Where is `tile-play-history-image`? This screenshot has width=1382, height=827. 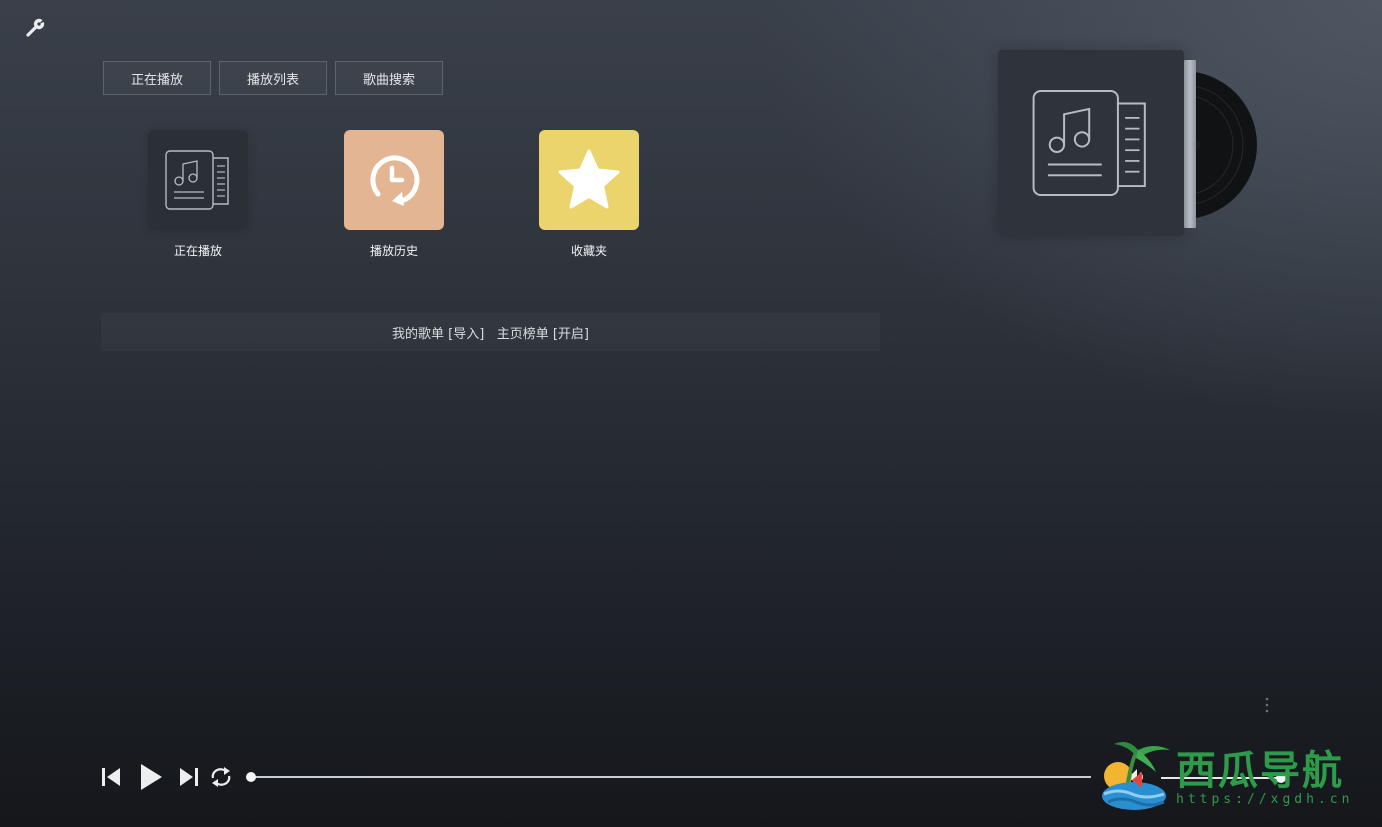 tile-play-history-image is located at coordinates (394, 180).